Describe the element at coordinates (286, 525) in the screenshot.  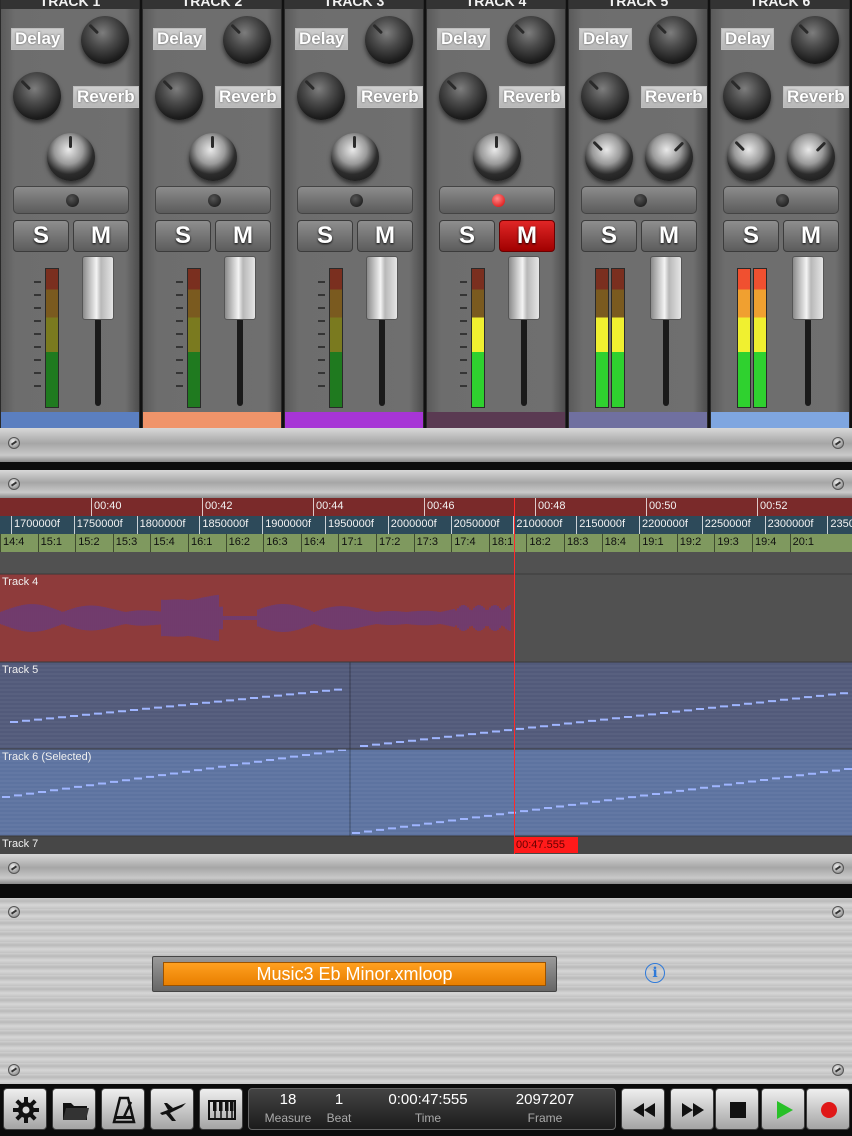
I see `ruler-tick-label: 1900000f` at that location.